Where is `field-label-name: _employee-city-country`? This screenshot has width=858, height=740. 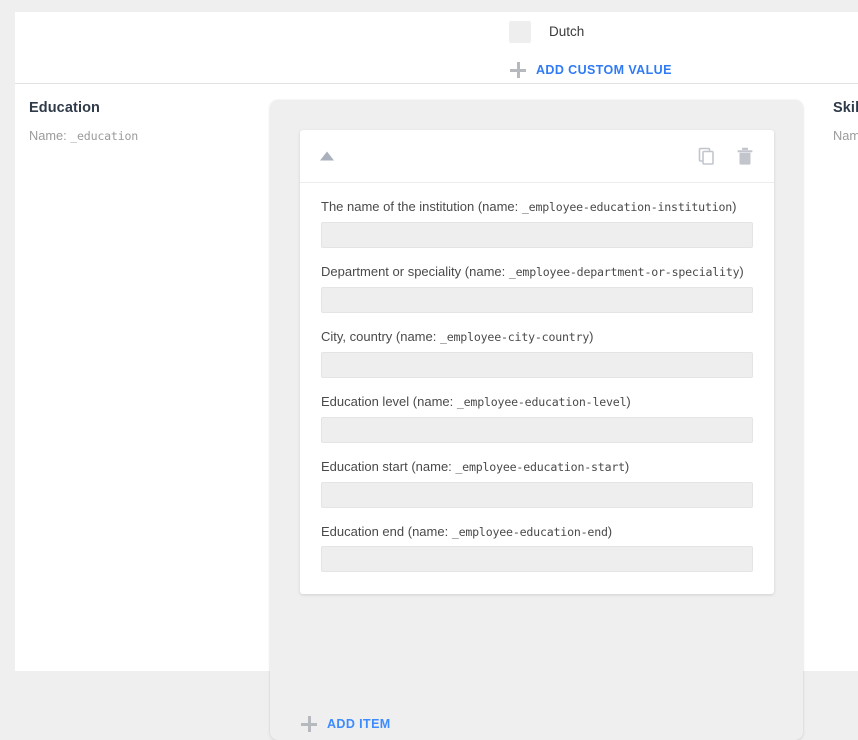
field-label-name: _employee-city-country is located at coordinates (514, 336).